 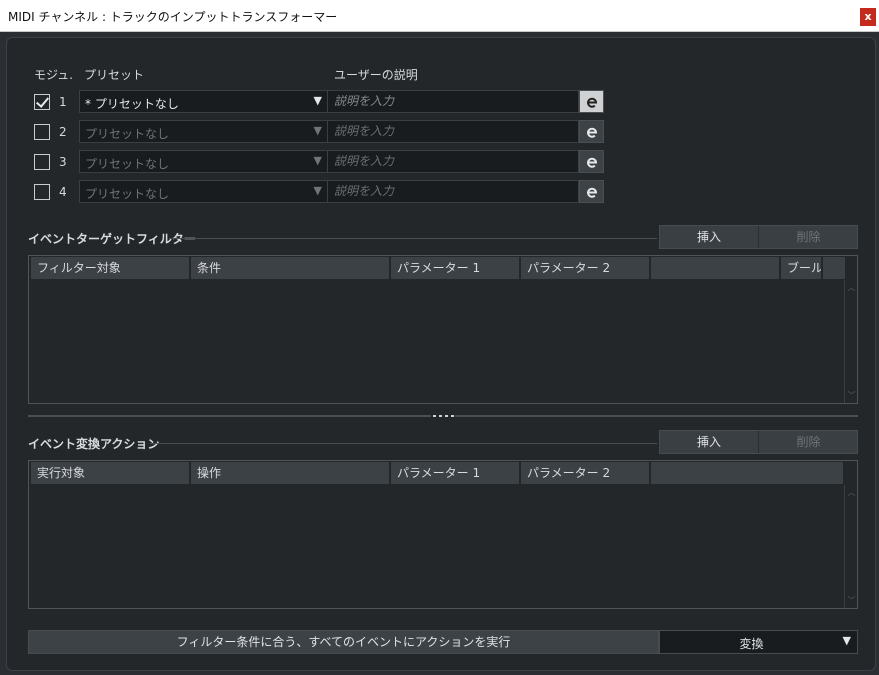 I want to click on module-row-2: 2 プリセットなし ▼, so click(x=442, y=132).